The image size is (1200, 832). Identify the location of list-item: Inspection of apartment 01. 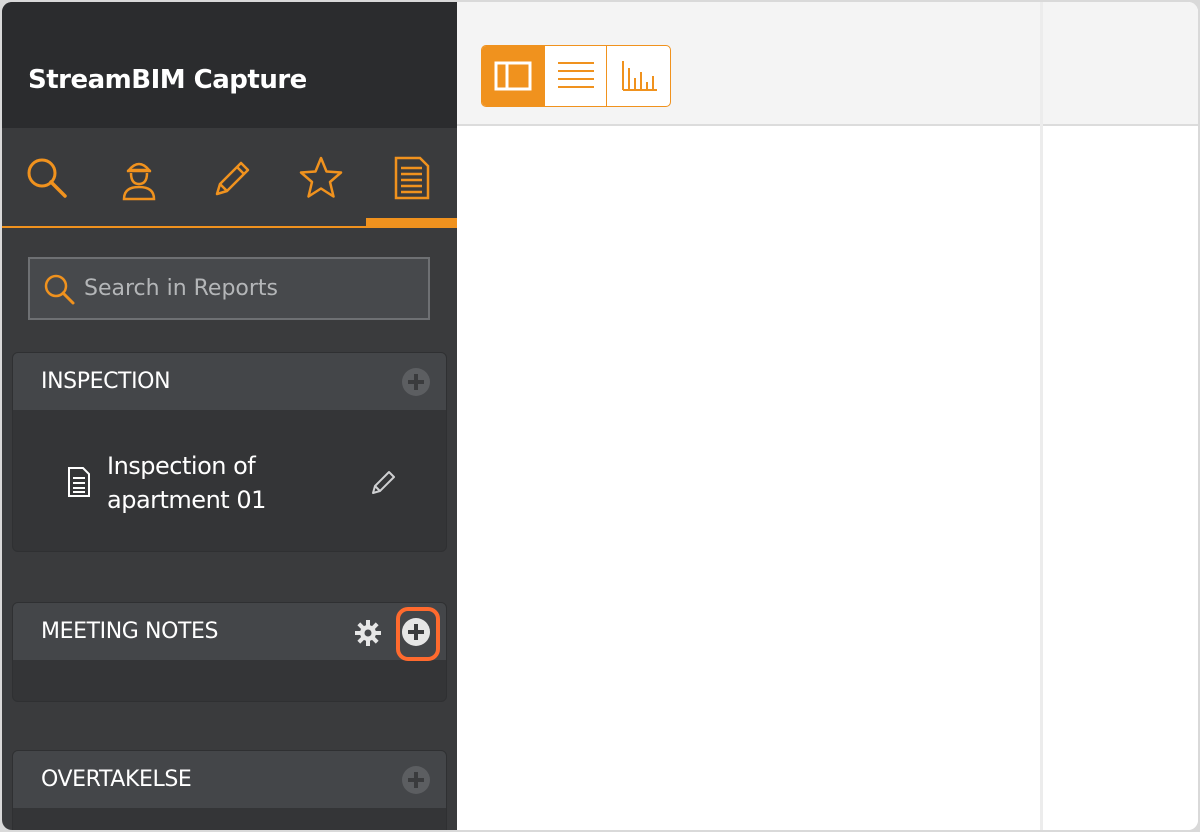
(243, 489).